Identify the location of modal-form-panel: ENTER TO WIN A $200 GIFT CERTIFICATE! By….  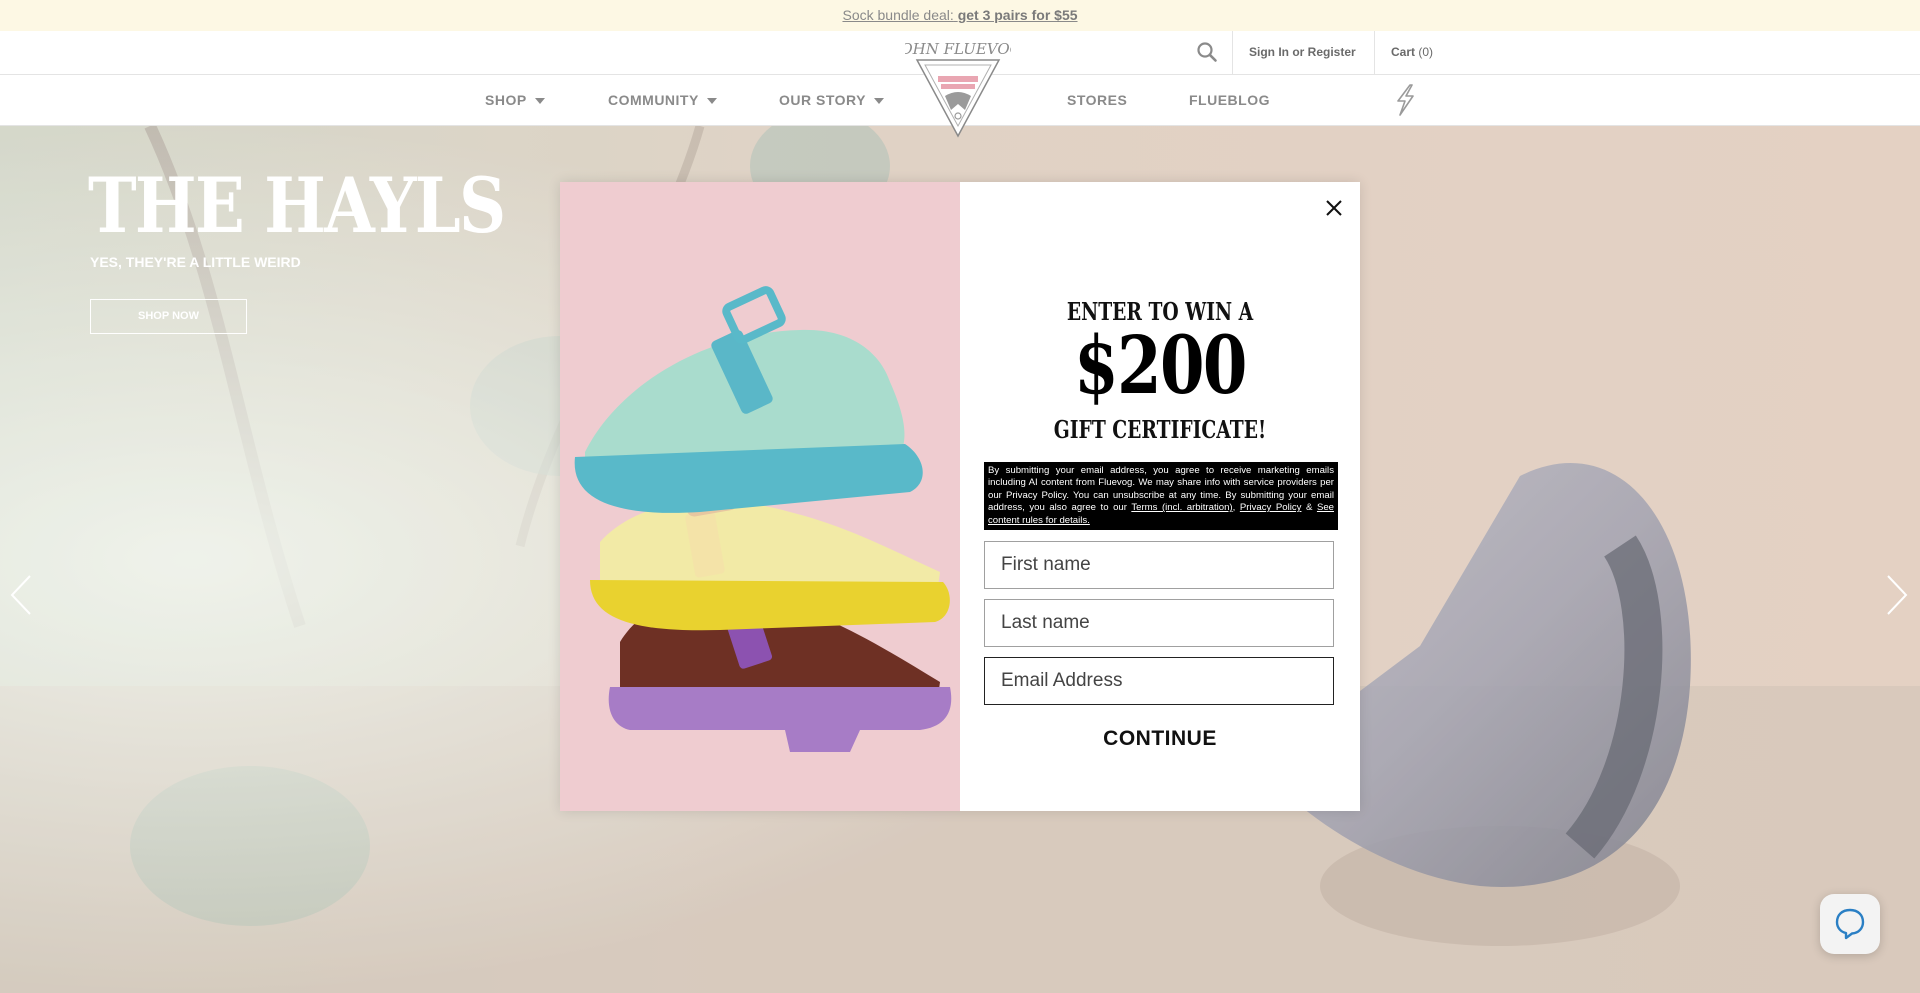
(1160, 496).